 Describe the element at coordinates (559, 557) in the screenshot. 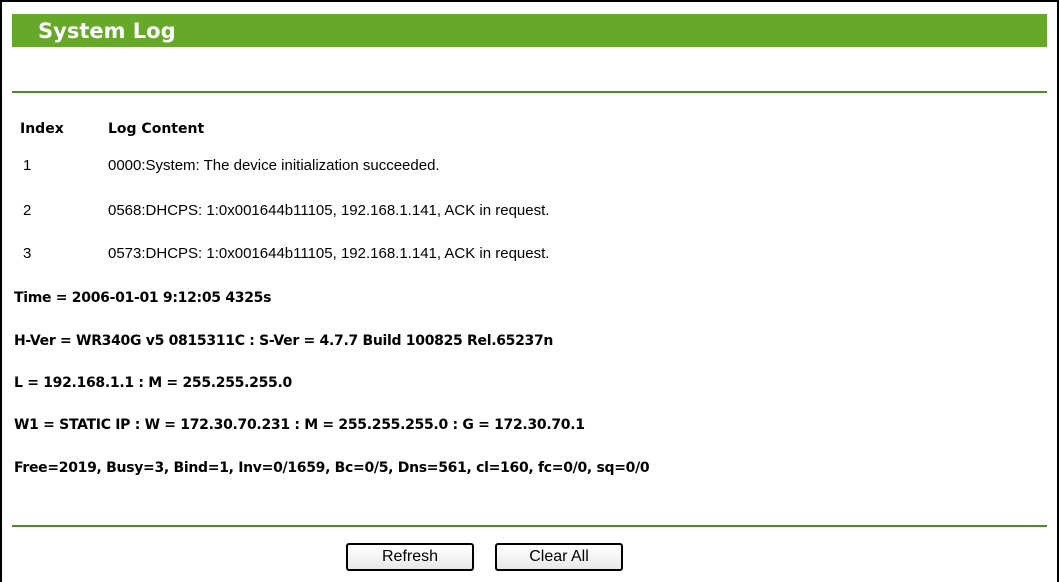

I see `clear-all-button: Clear All` at that location.